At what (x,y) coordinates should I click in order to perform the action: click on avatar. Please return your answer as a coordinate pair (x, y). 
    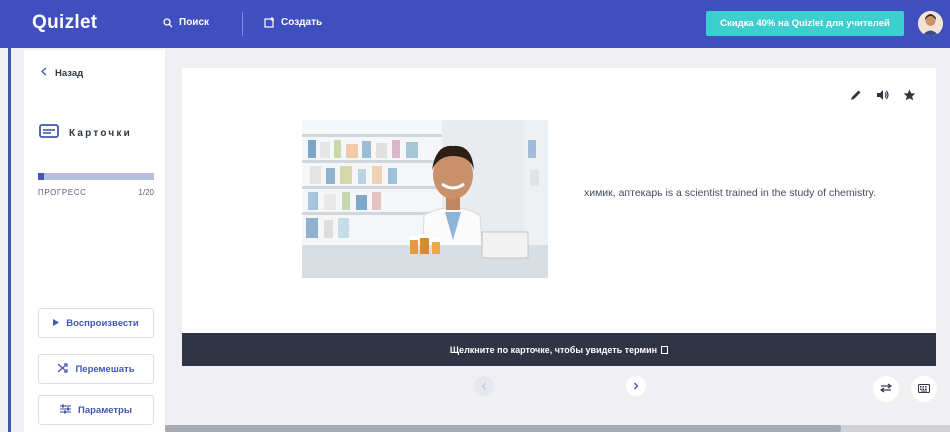
    Looking at the image, I should click on (930, 23).